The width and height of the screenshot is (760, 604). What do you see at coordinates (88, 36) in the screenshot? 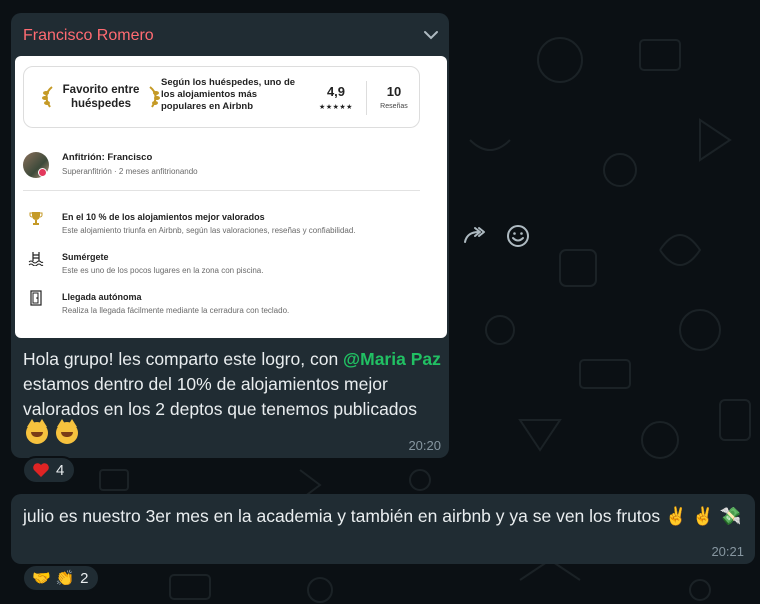
I see `sender-name: Francisco Romero` at bounding box center [88, 36].